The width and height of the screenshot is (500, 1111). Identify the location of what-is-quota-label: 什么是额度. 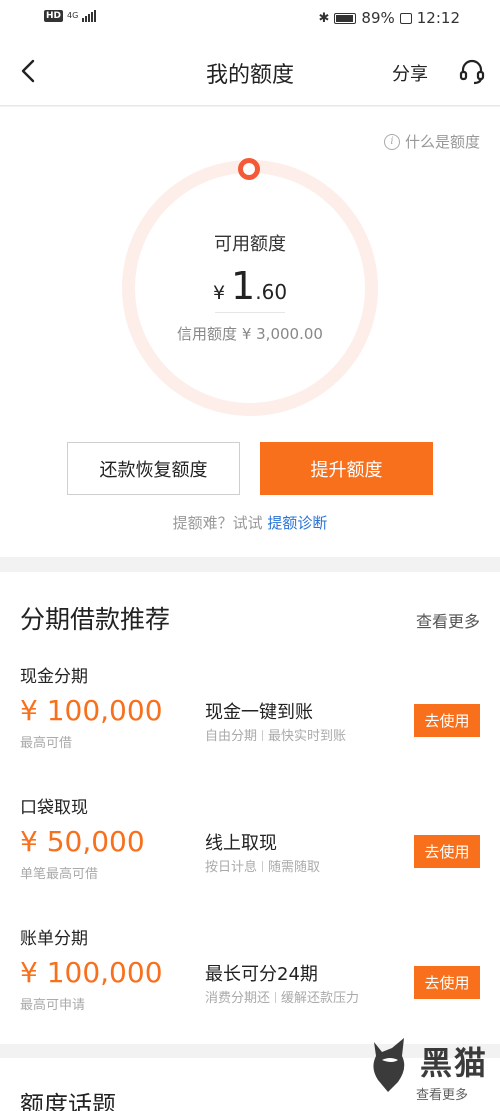
(442, 142).